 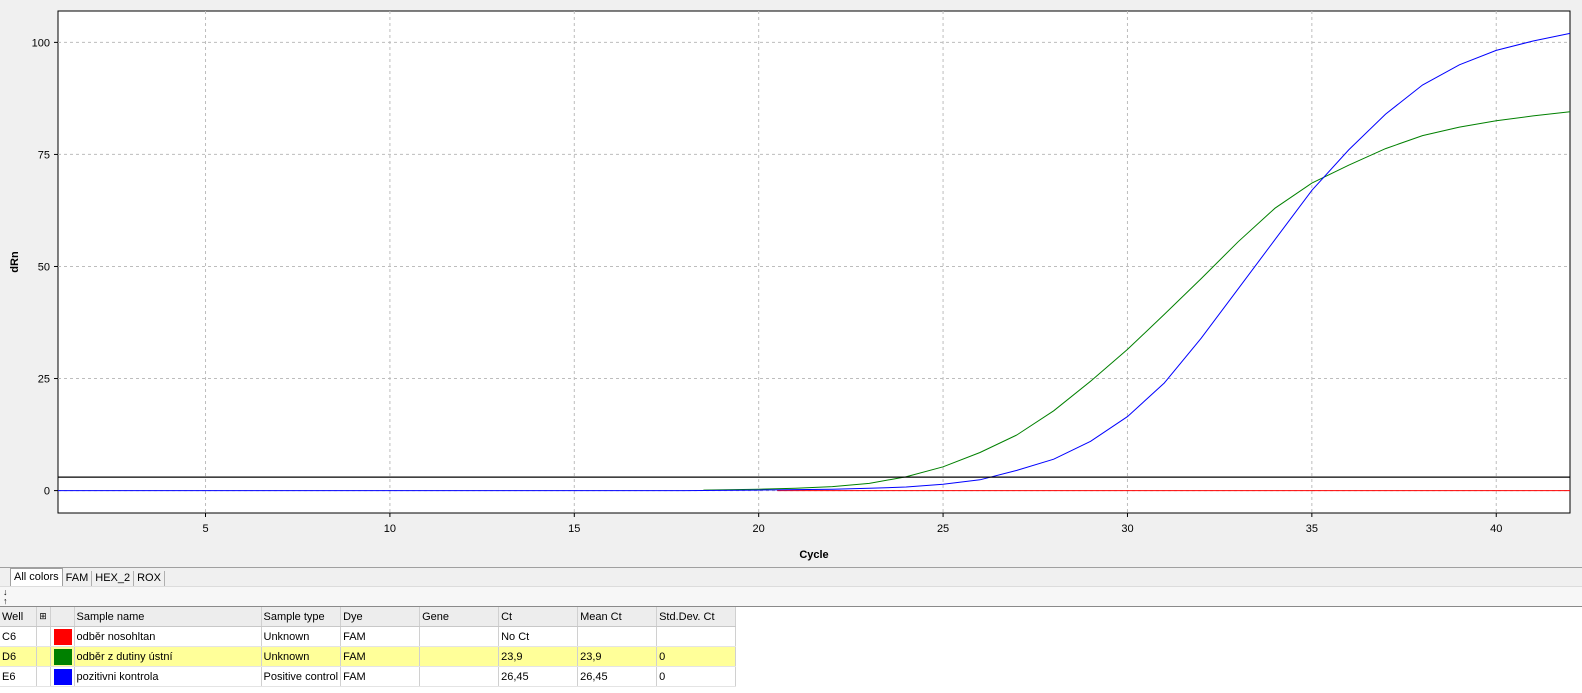 What do you see at coordinates (696, 636) in the screenshot?
I see `cell-std-dev-ct` at bounding box center [696, 636].